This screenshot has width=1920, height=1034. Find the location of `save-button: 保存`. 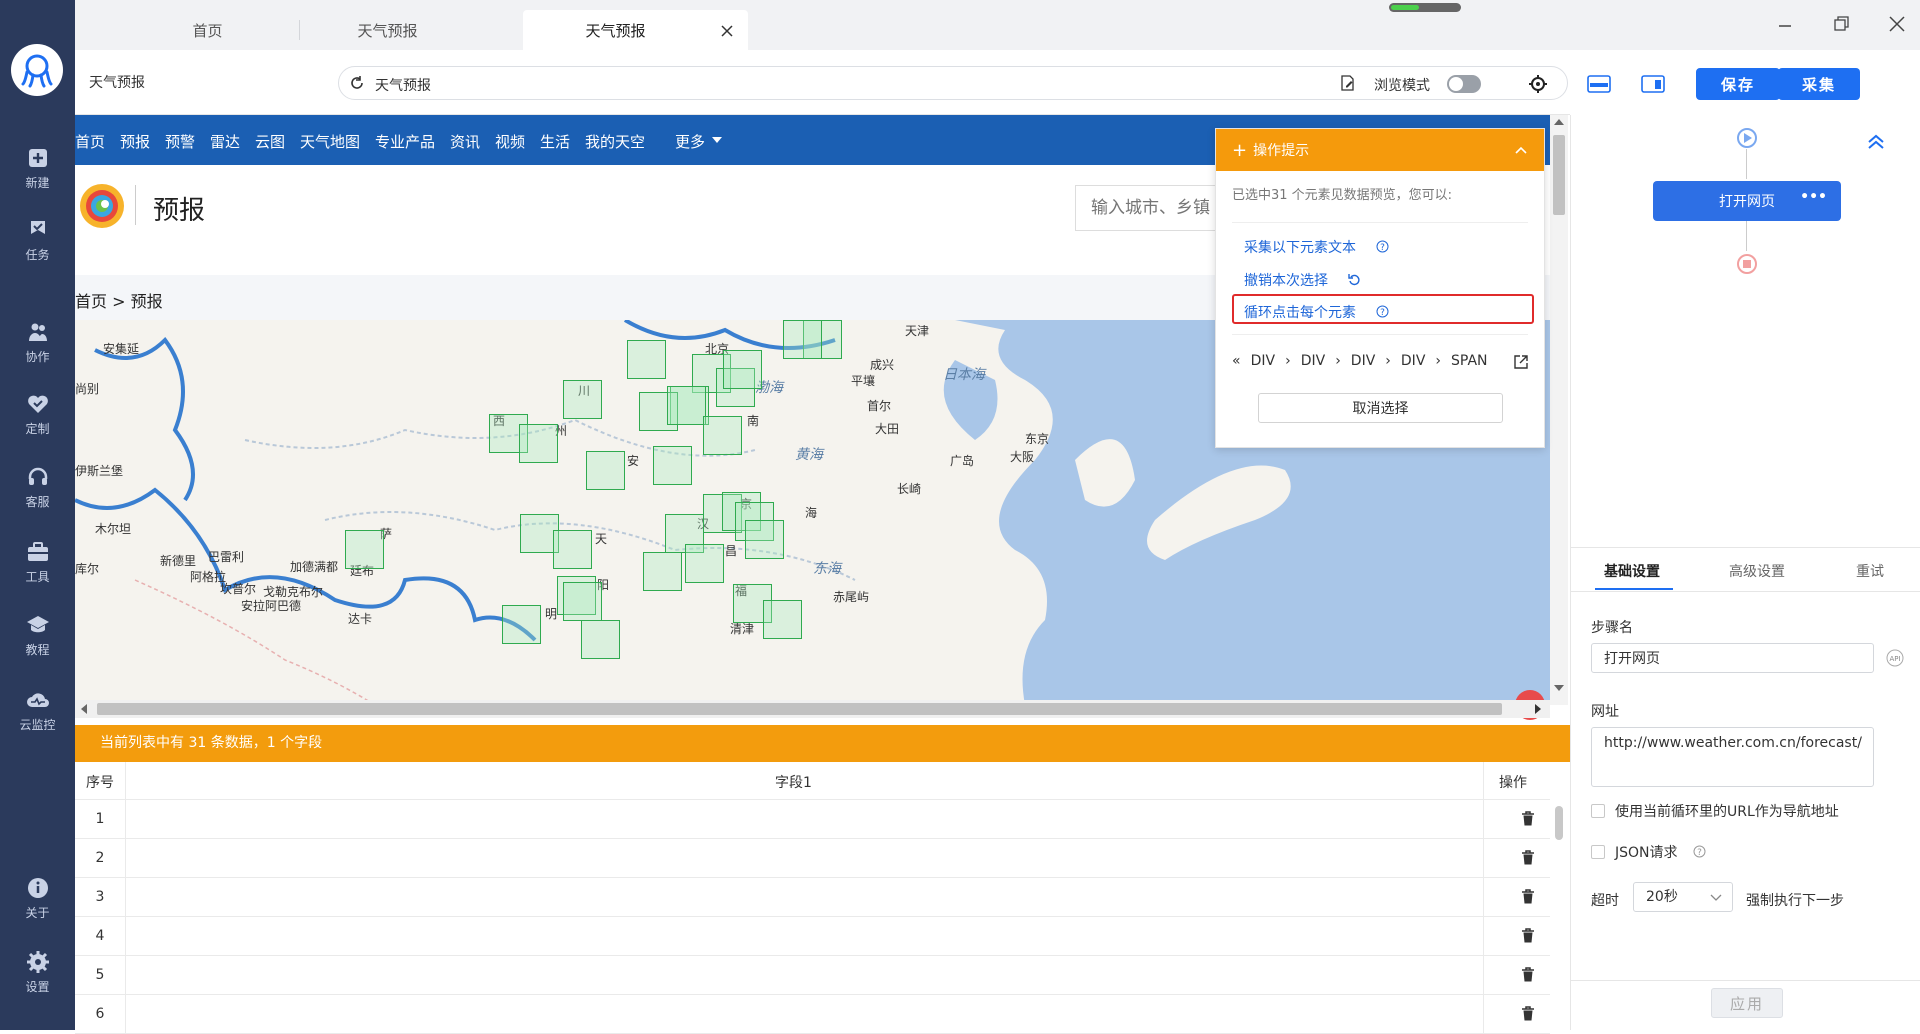

save-button: 保存 is located at coordinates (1738, 84).